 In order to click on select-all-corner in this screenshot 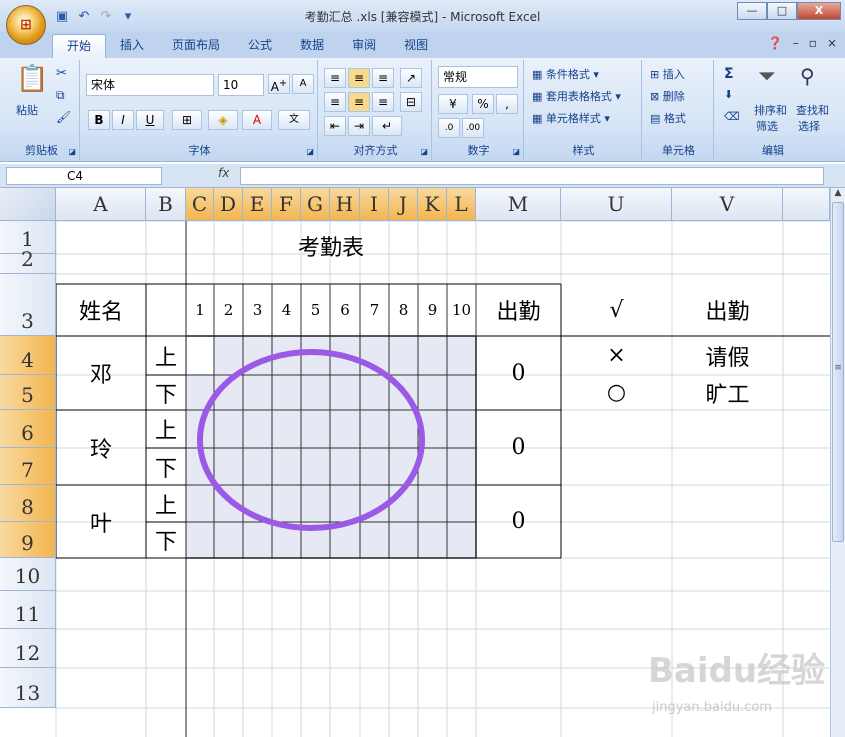, I will do `click(28, 204)`.